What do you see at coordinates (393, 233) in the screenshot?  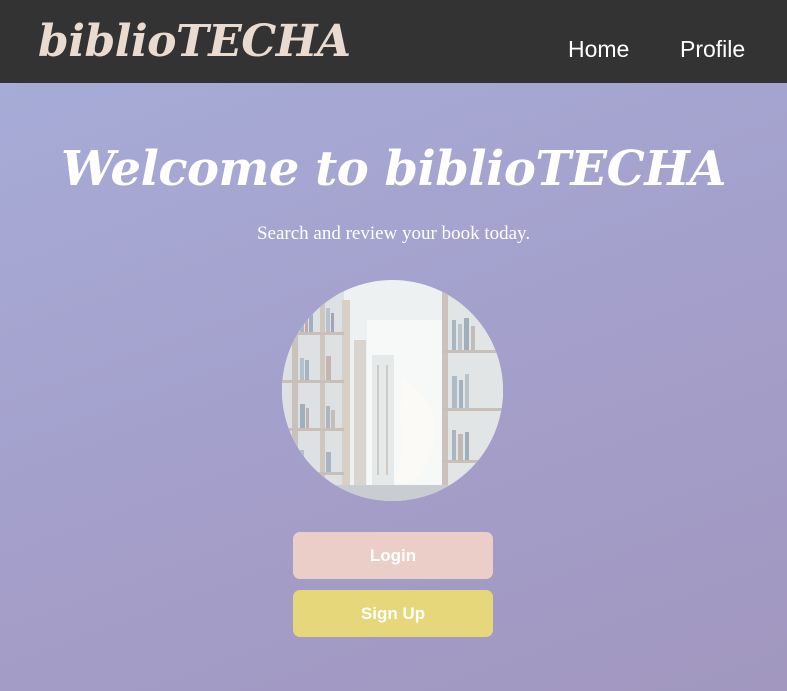 I see `hero-subtitle: Search and review your book today.` at bounding box center [393, 233].